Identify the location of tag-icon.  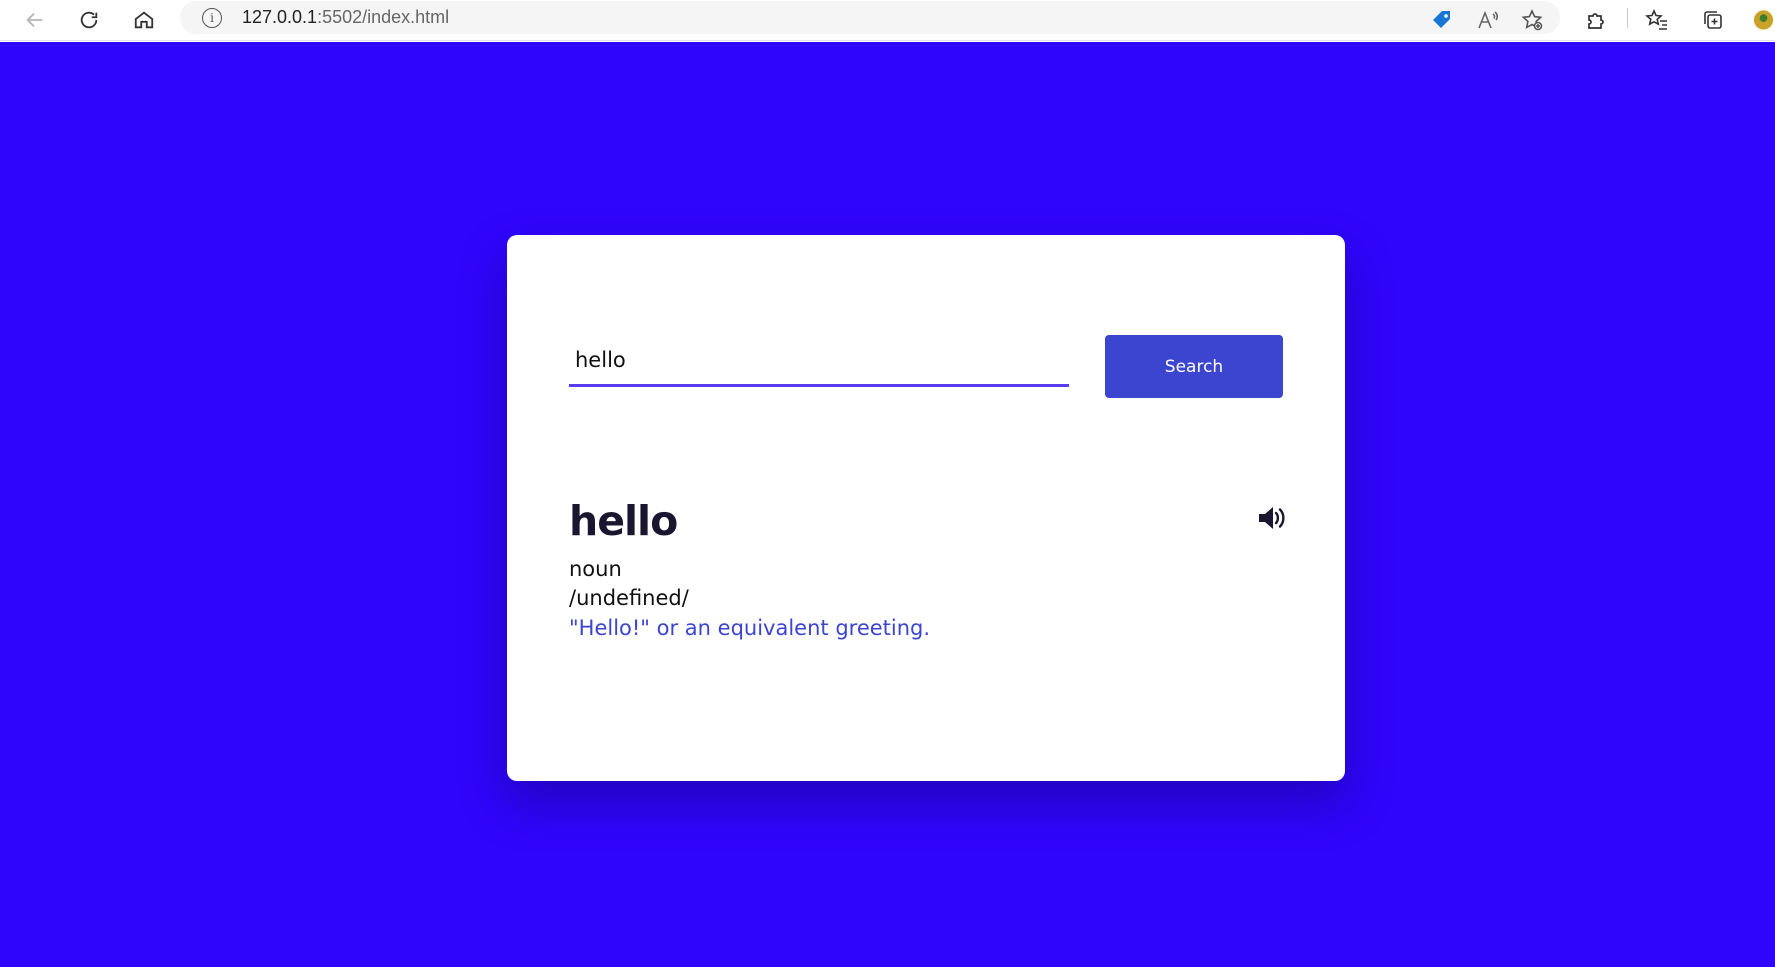
(1441, 19).